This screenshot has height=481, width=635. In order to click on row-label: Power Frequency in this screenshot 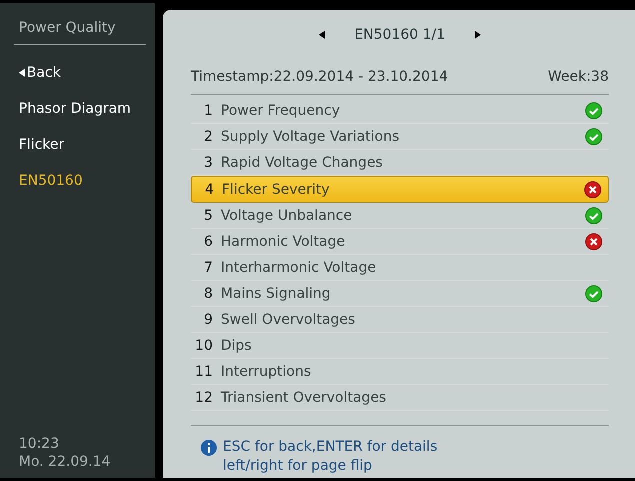, I will do `click(281, 110)`.